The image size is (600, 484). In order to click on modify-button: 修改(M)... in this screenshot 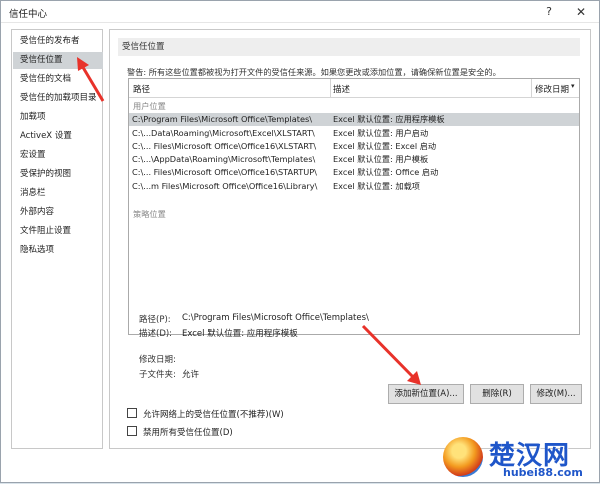, I will do `click(556, 394)`.